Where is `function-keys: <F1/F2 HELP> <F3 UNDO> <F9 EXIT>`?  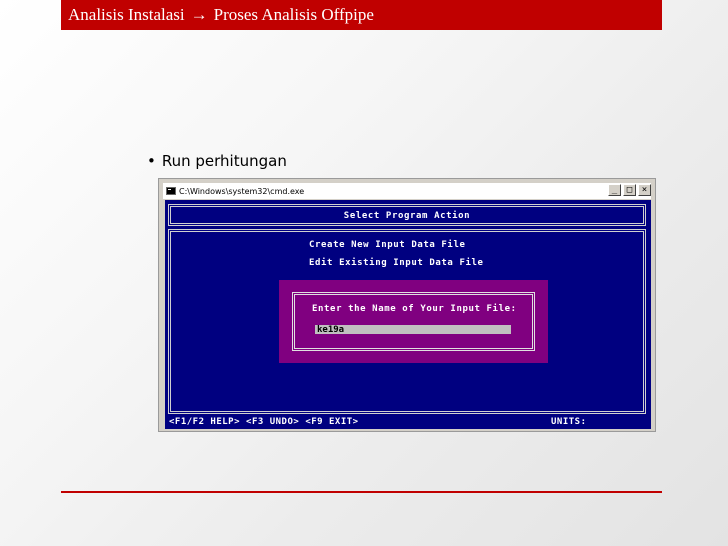
function-keys: <F1/F2 HELP> <F3 UNDO> <F9 EXIT> is located at coordinates (264, 422).